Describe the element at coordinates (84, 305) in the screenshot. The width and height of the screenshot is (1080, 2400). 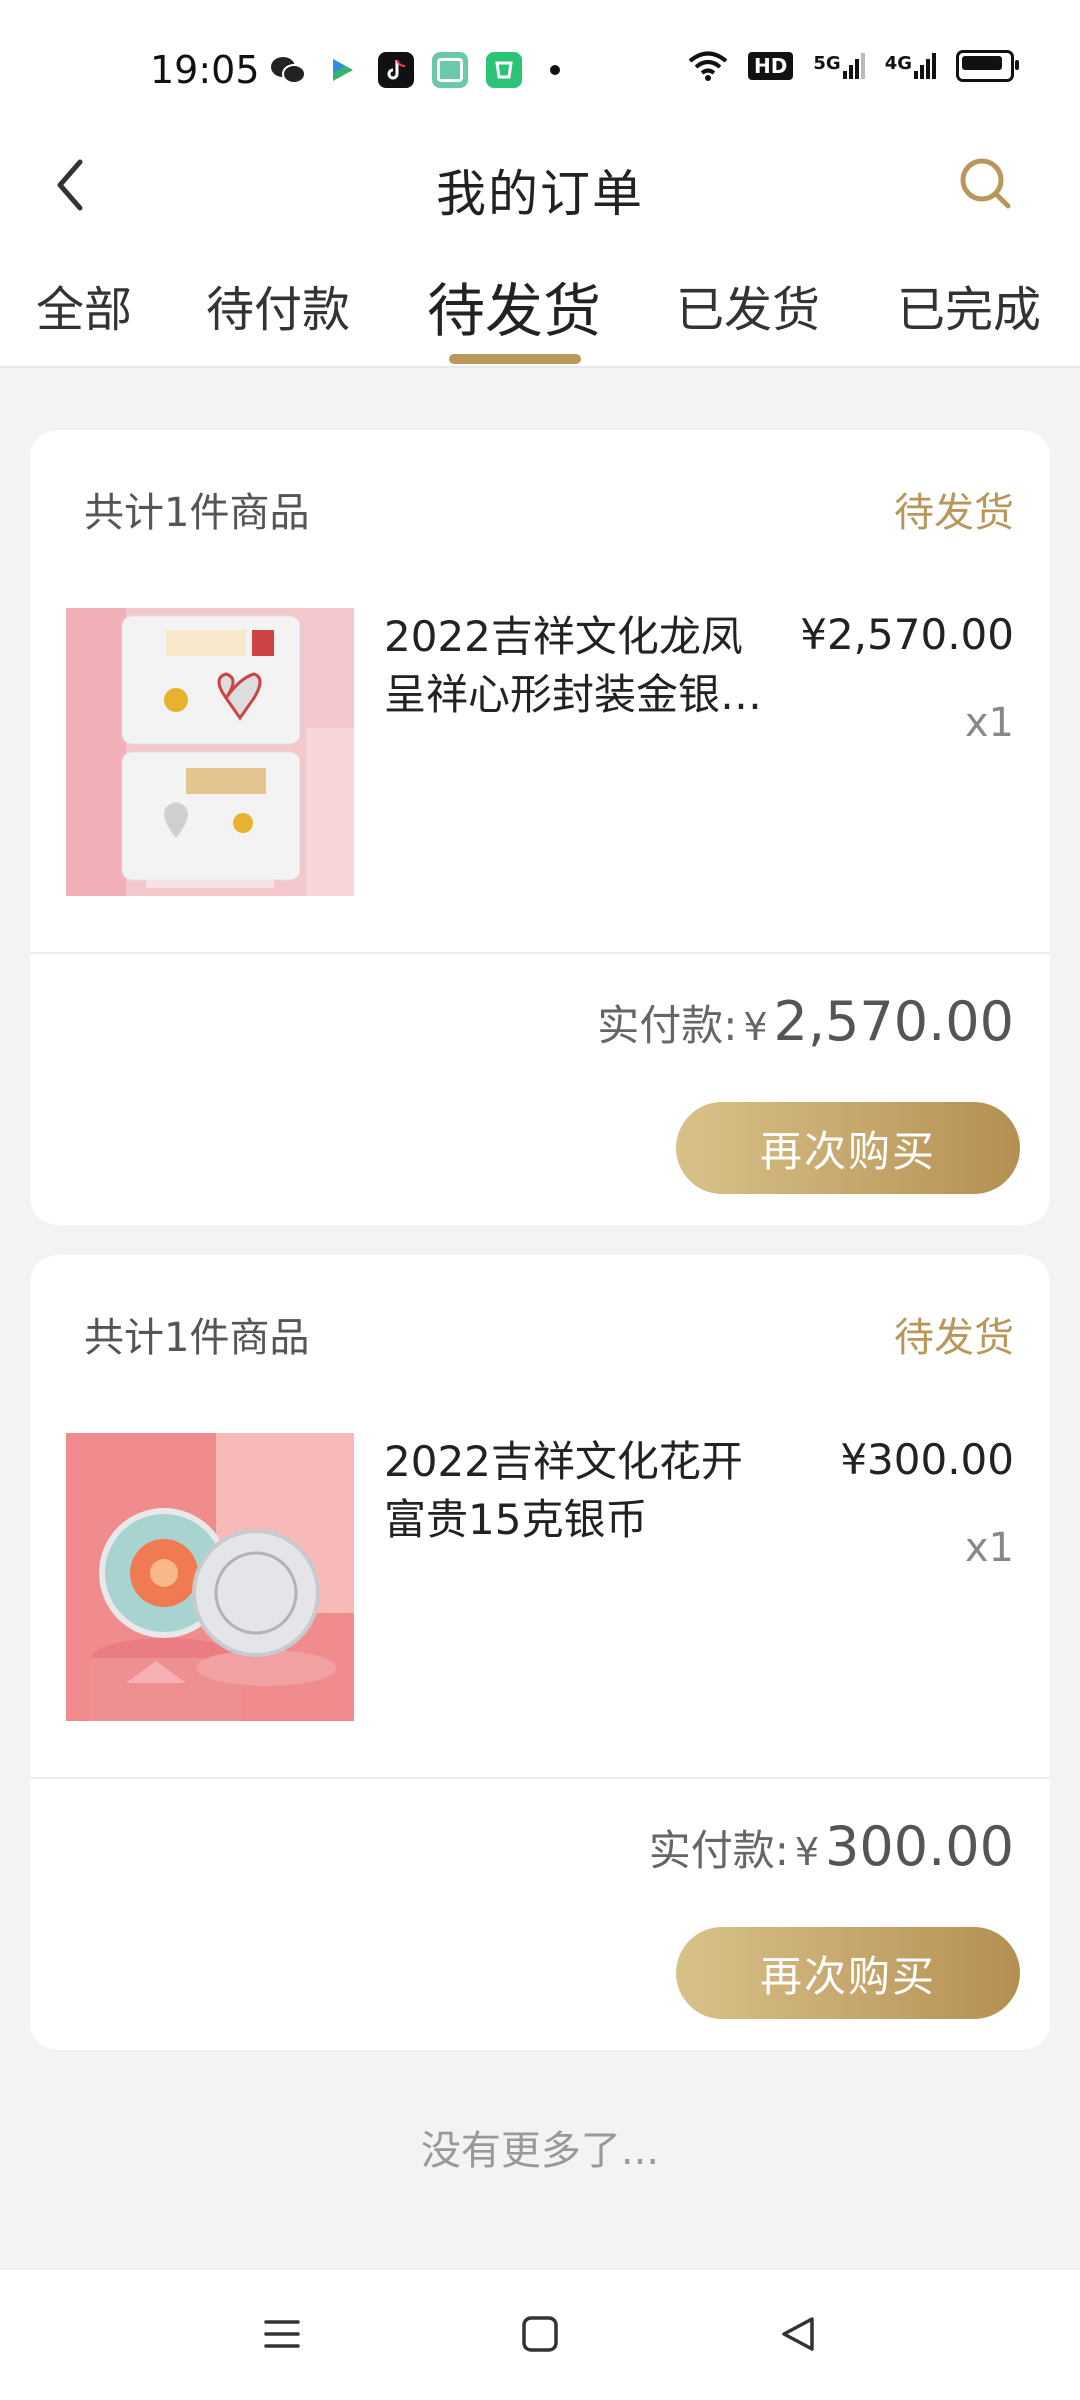
I see `tab-all: 全部` at that location.